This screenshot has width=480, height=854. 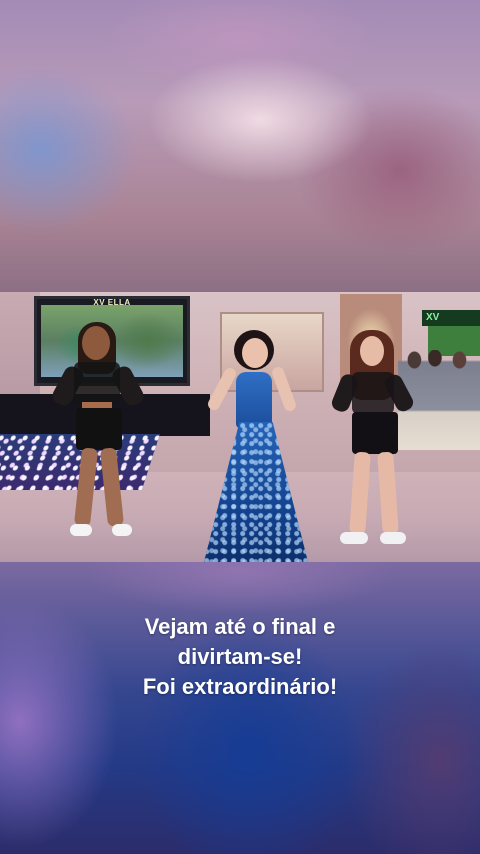 I want to click on neon-sign: XV, so click(x=451, y=318).